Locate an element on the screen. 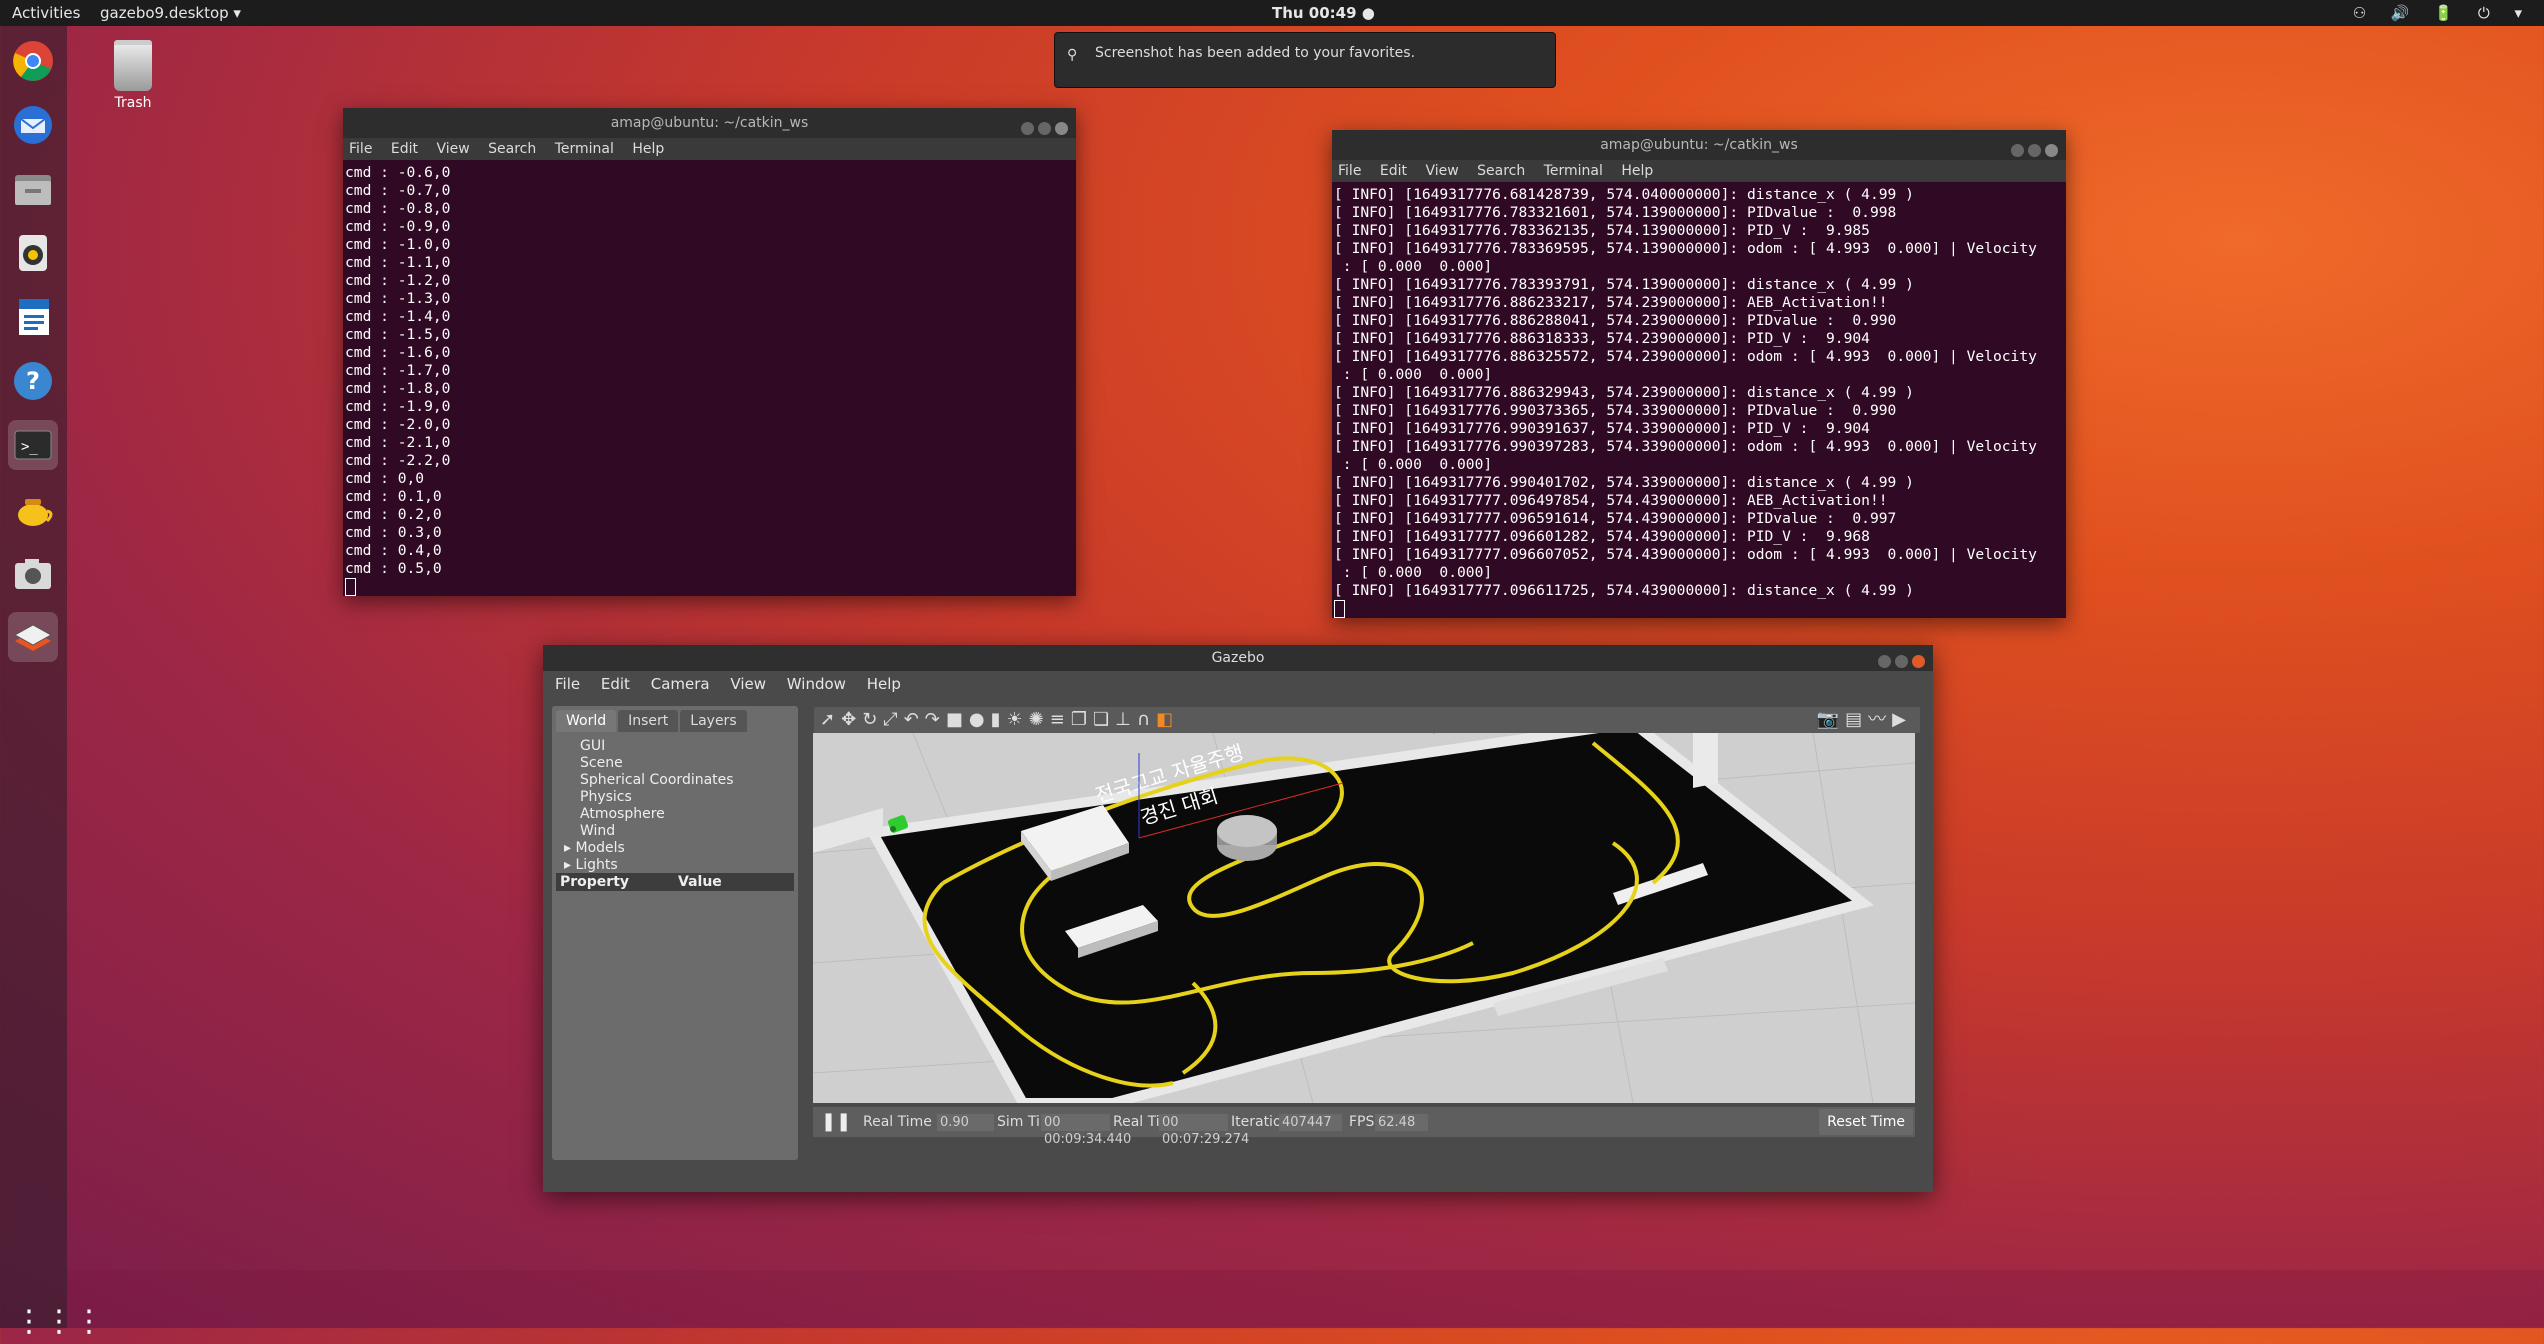  files-icon is located at coordinates (33, 189).